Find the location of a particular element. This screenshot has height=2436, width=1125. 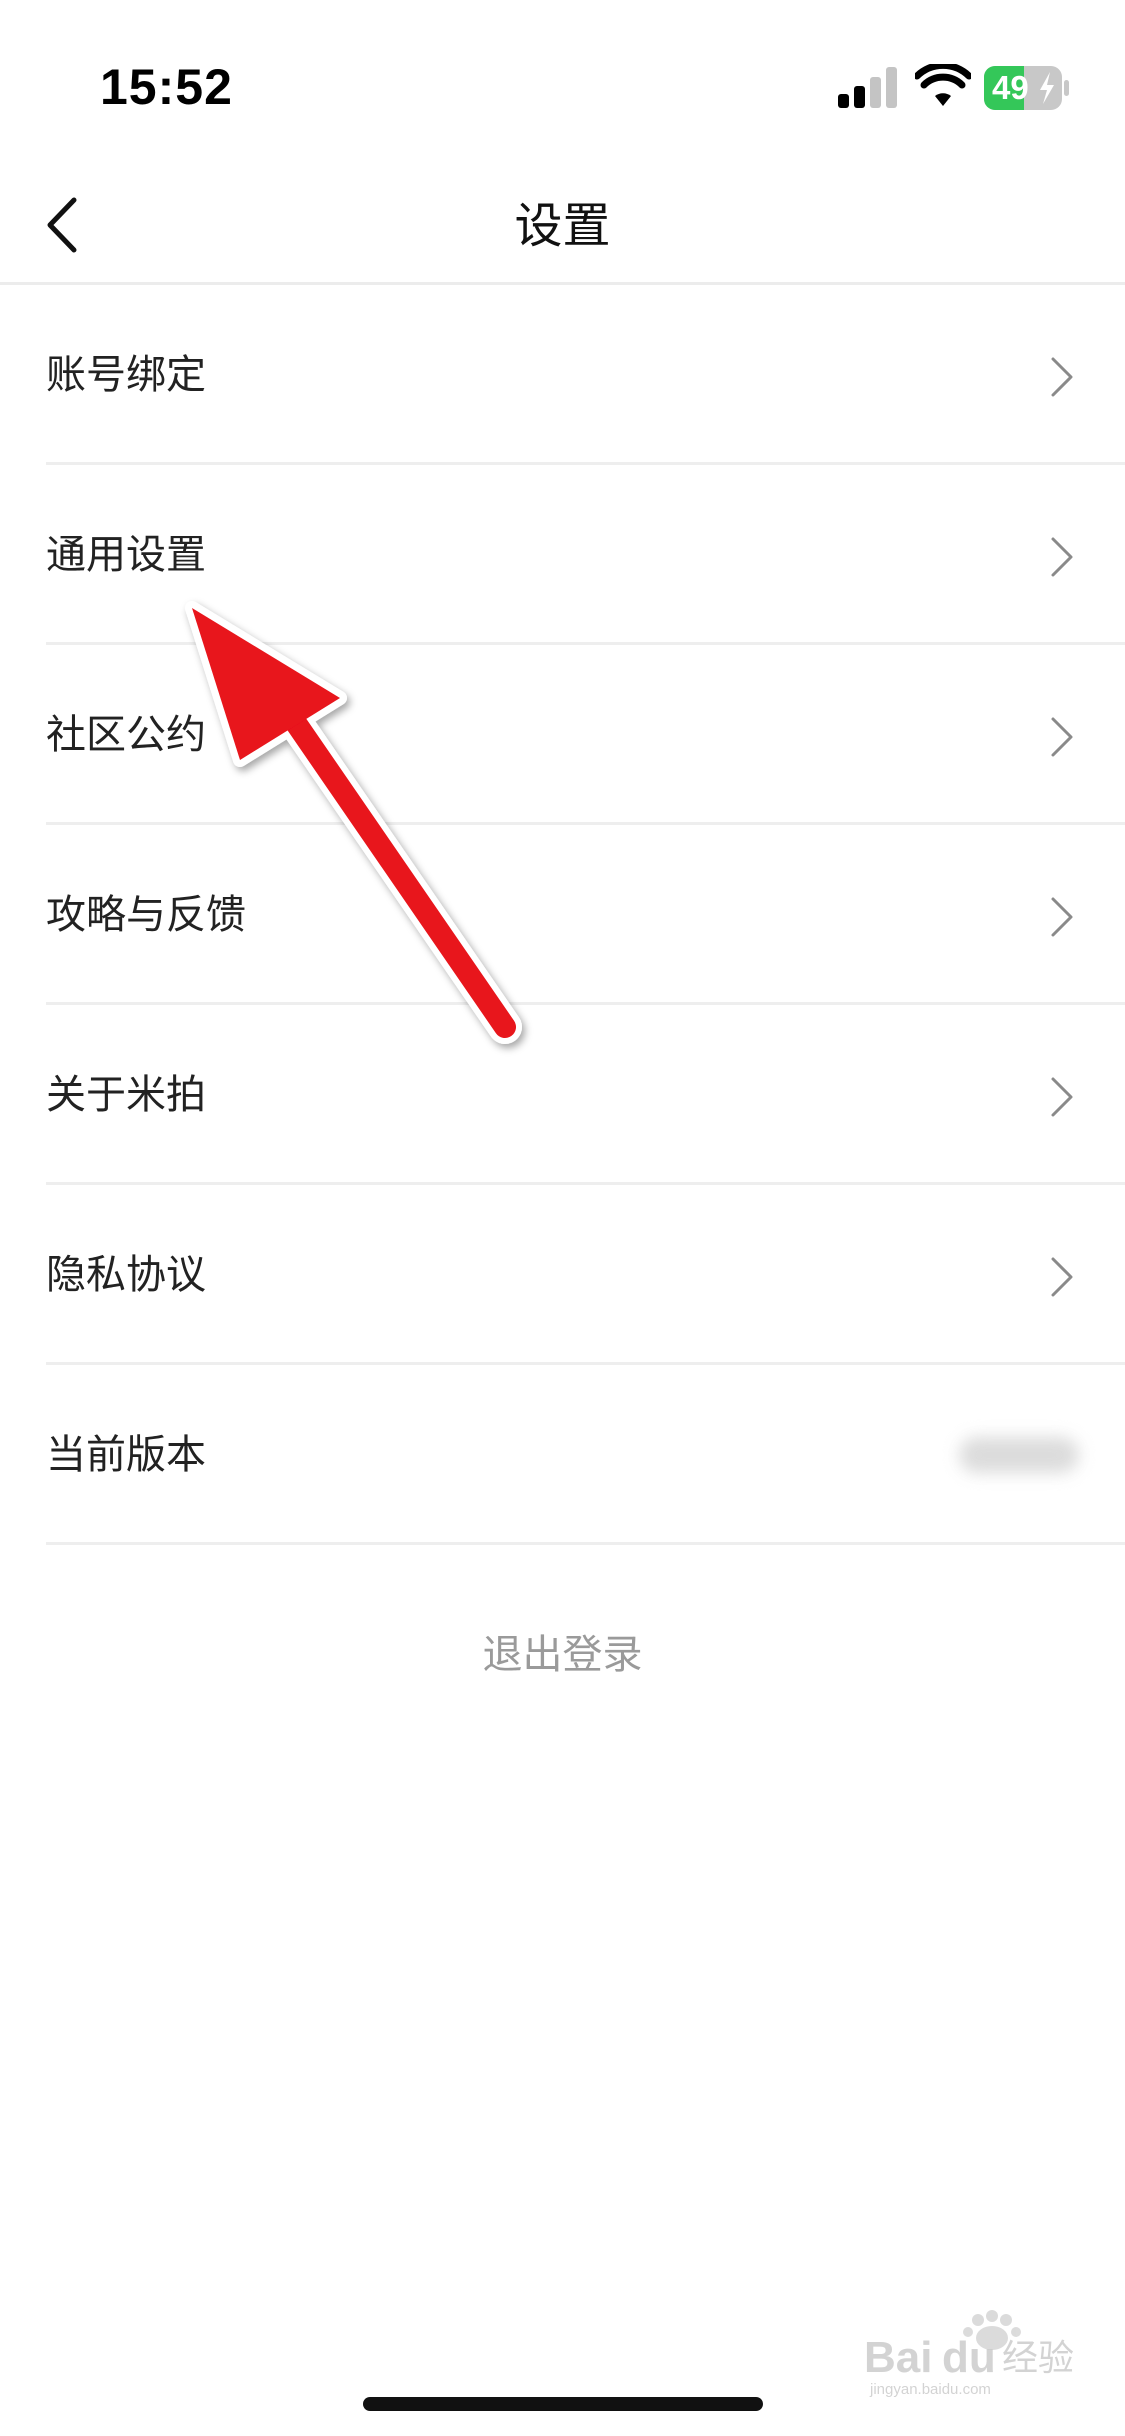

home-indicator is located at coordinates (563, 2404).